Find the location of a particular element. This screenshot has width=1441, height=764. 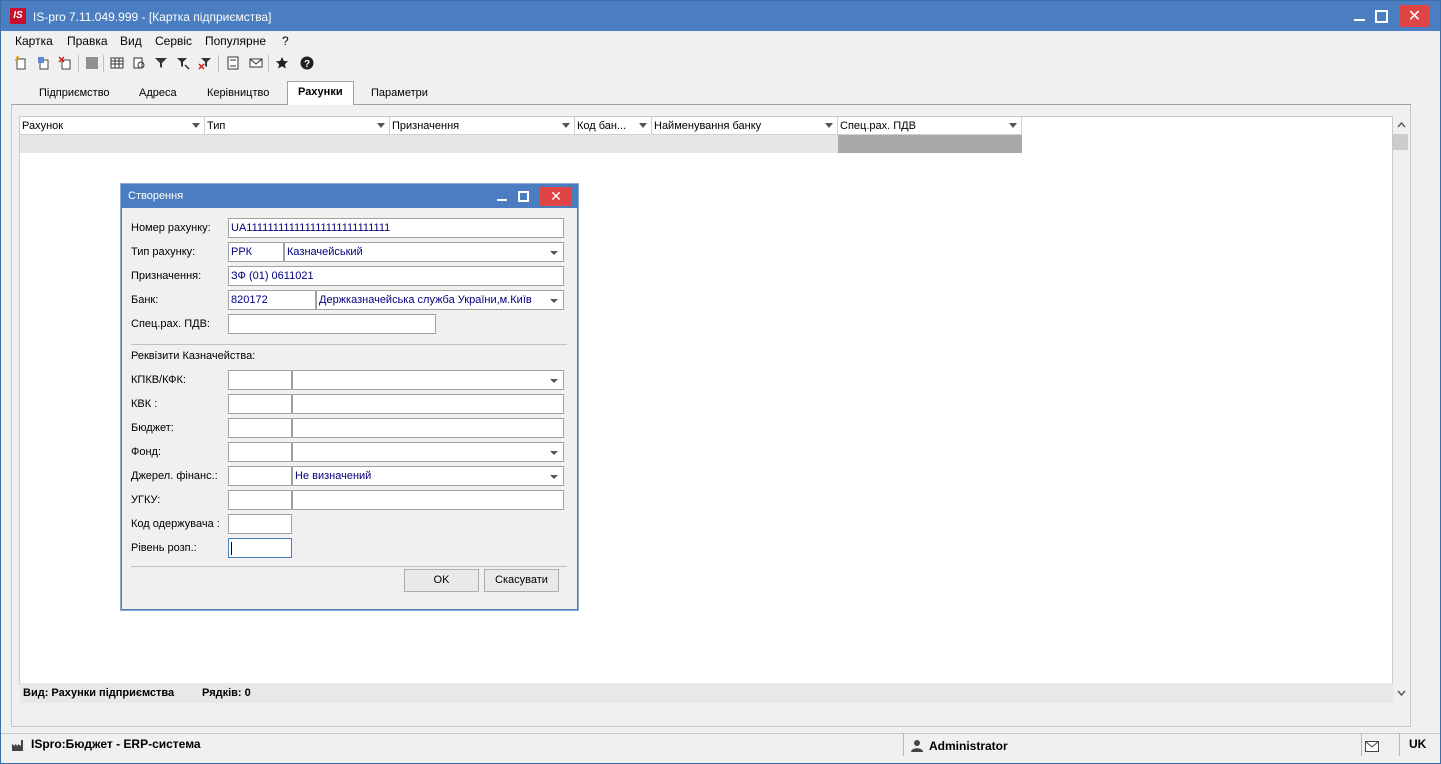

ugku-name-field is located at coordinates (428, 500).